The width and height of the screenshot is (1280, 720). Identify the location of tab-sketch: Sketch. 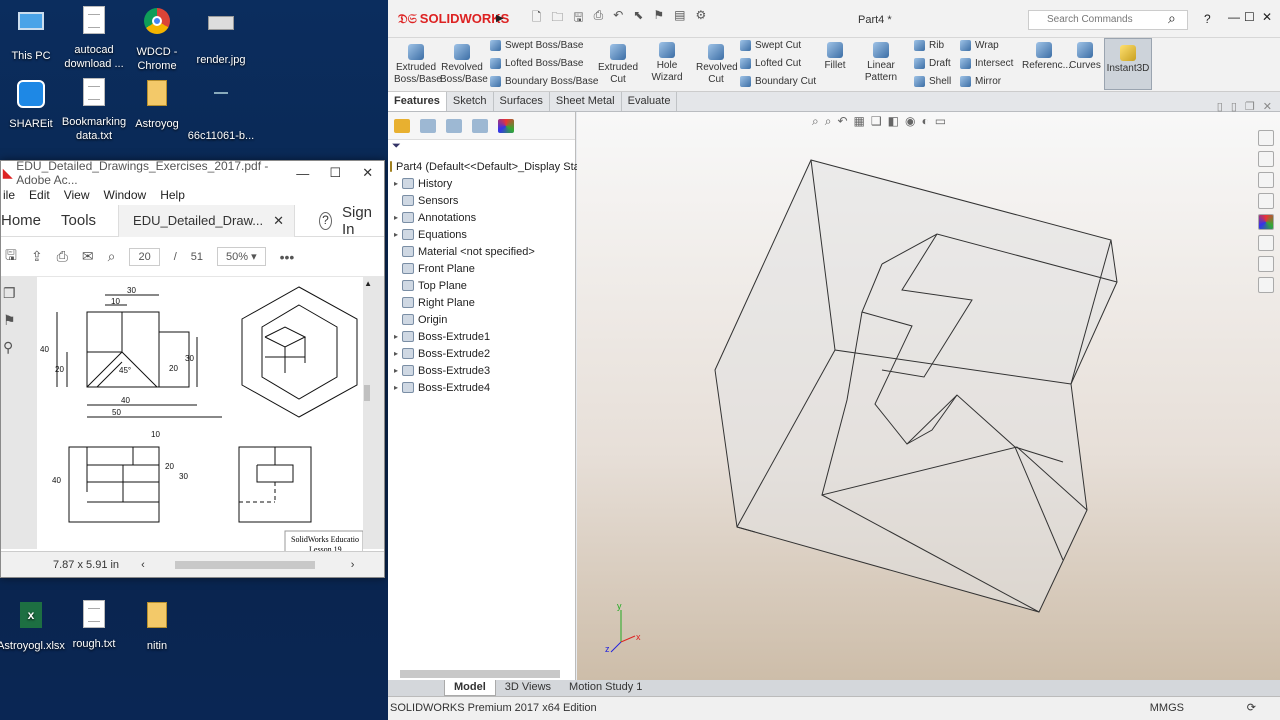
(470, 101).